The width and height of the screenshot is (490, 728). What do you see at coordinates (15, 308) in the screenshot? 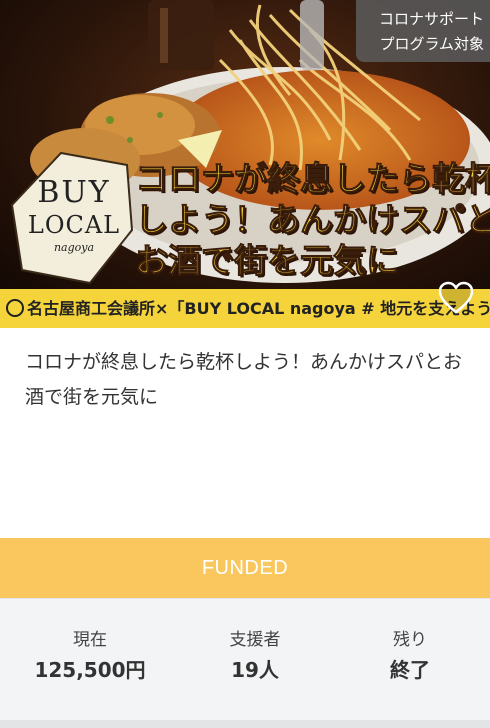
I see `chamber-seal-icon` at bounding box center [15, 308].